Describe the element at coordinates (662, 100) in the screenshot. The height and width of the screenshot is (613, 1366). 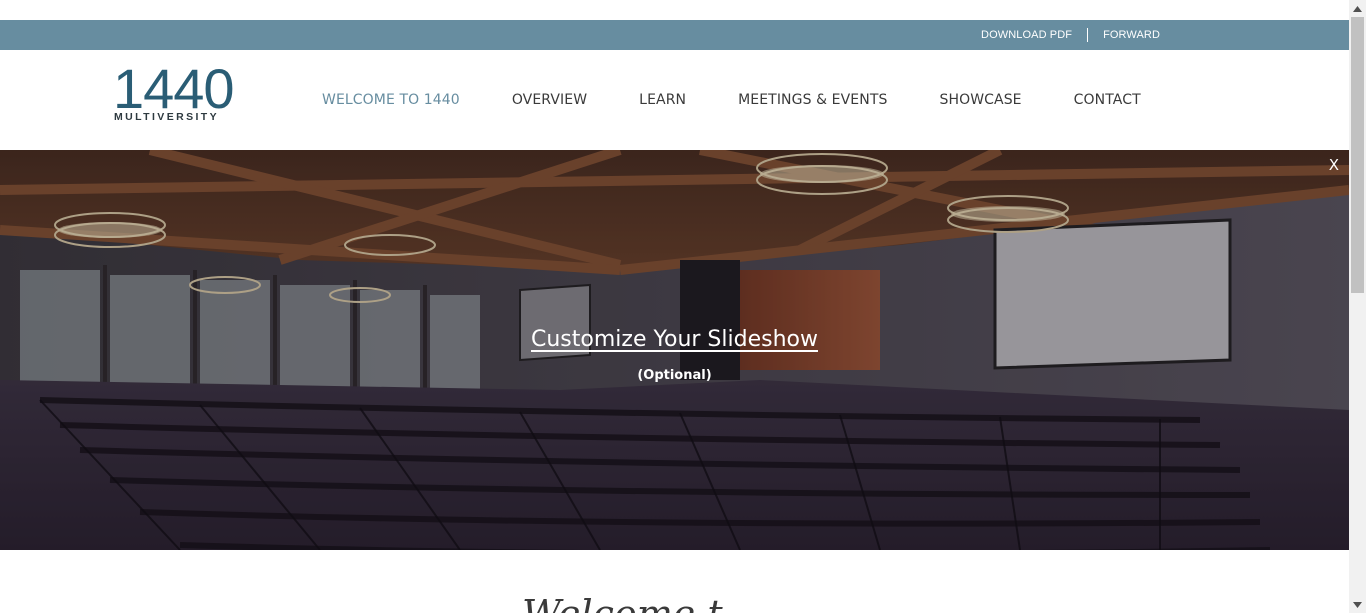
I see `nav-item-learn: LEARN` at that location.